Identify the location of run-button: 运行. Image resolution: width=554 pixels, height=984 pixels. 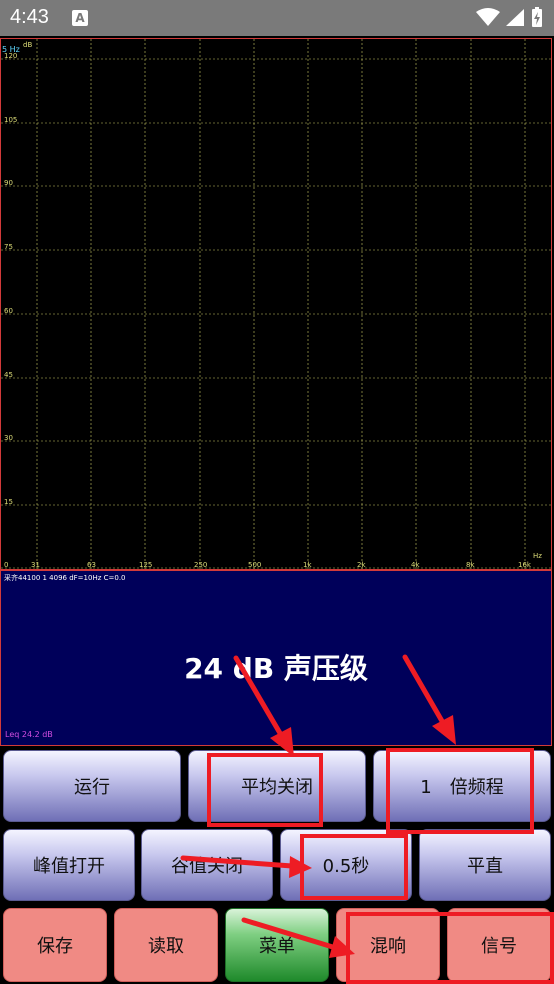
(92, 786).